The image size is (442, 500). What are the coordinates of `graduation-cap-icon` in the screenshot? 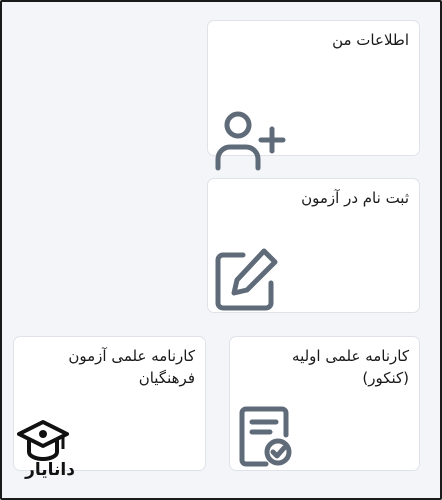 It's located at (43, 440).